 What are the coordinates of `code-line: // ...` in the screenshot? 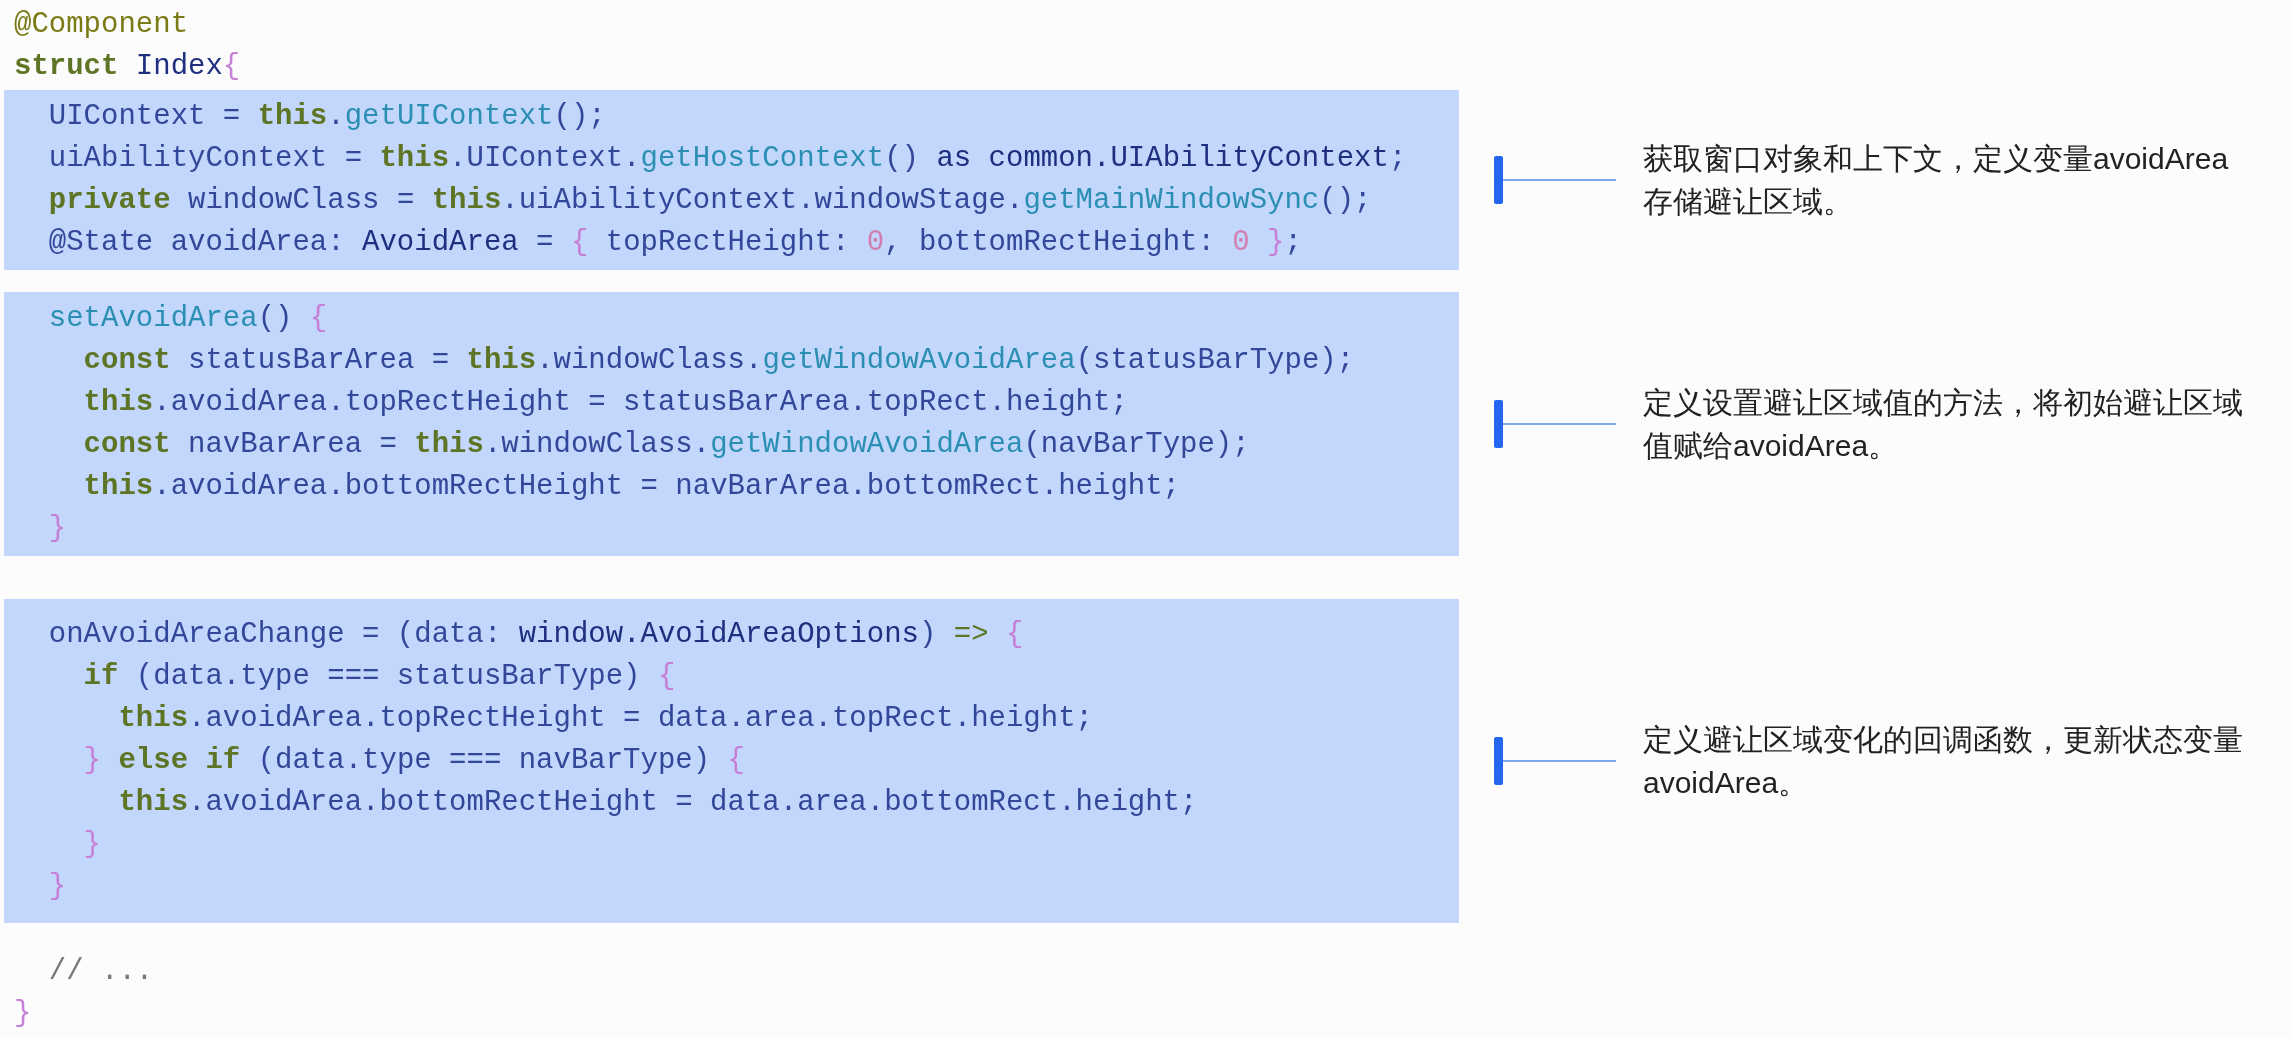 It's located at (100, 972).